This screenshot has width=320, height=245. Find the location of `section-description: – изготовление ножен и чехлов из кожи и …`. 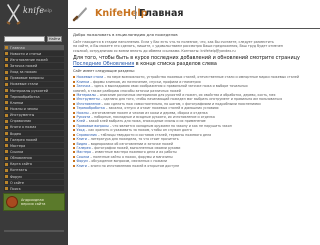

section-description: – изготовление ножен и чехлов из кожи и … is located at coordinates (148, 112).